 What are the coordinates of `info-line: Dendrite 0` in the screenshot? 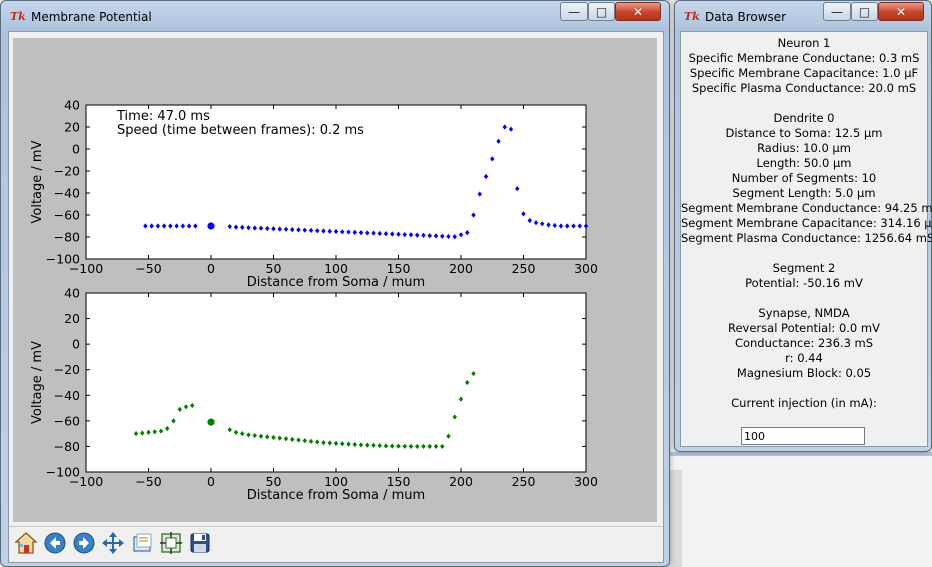 It's located at (804, 118).